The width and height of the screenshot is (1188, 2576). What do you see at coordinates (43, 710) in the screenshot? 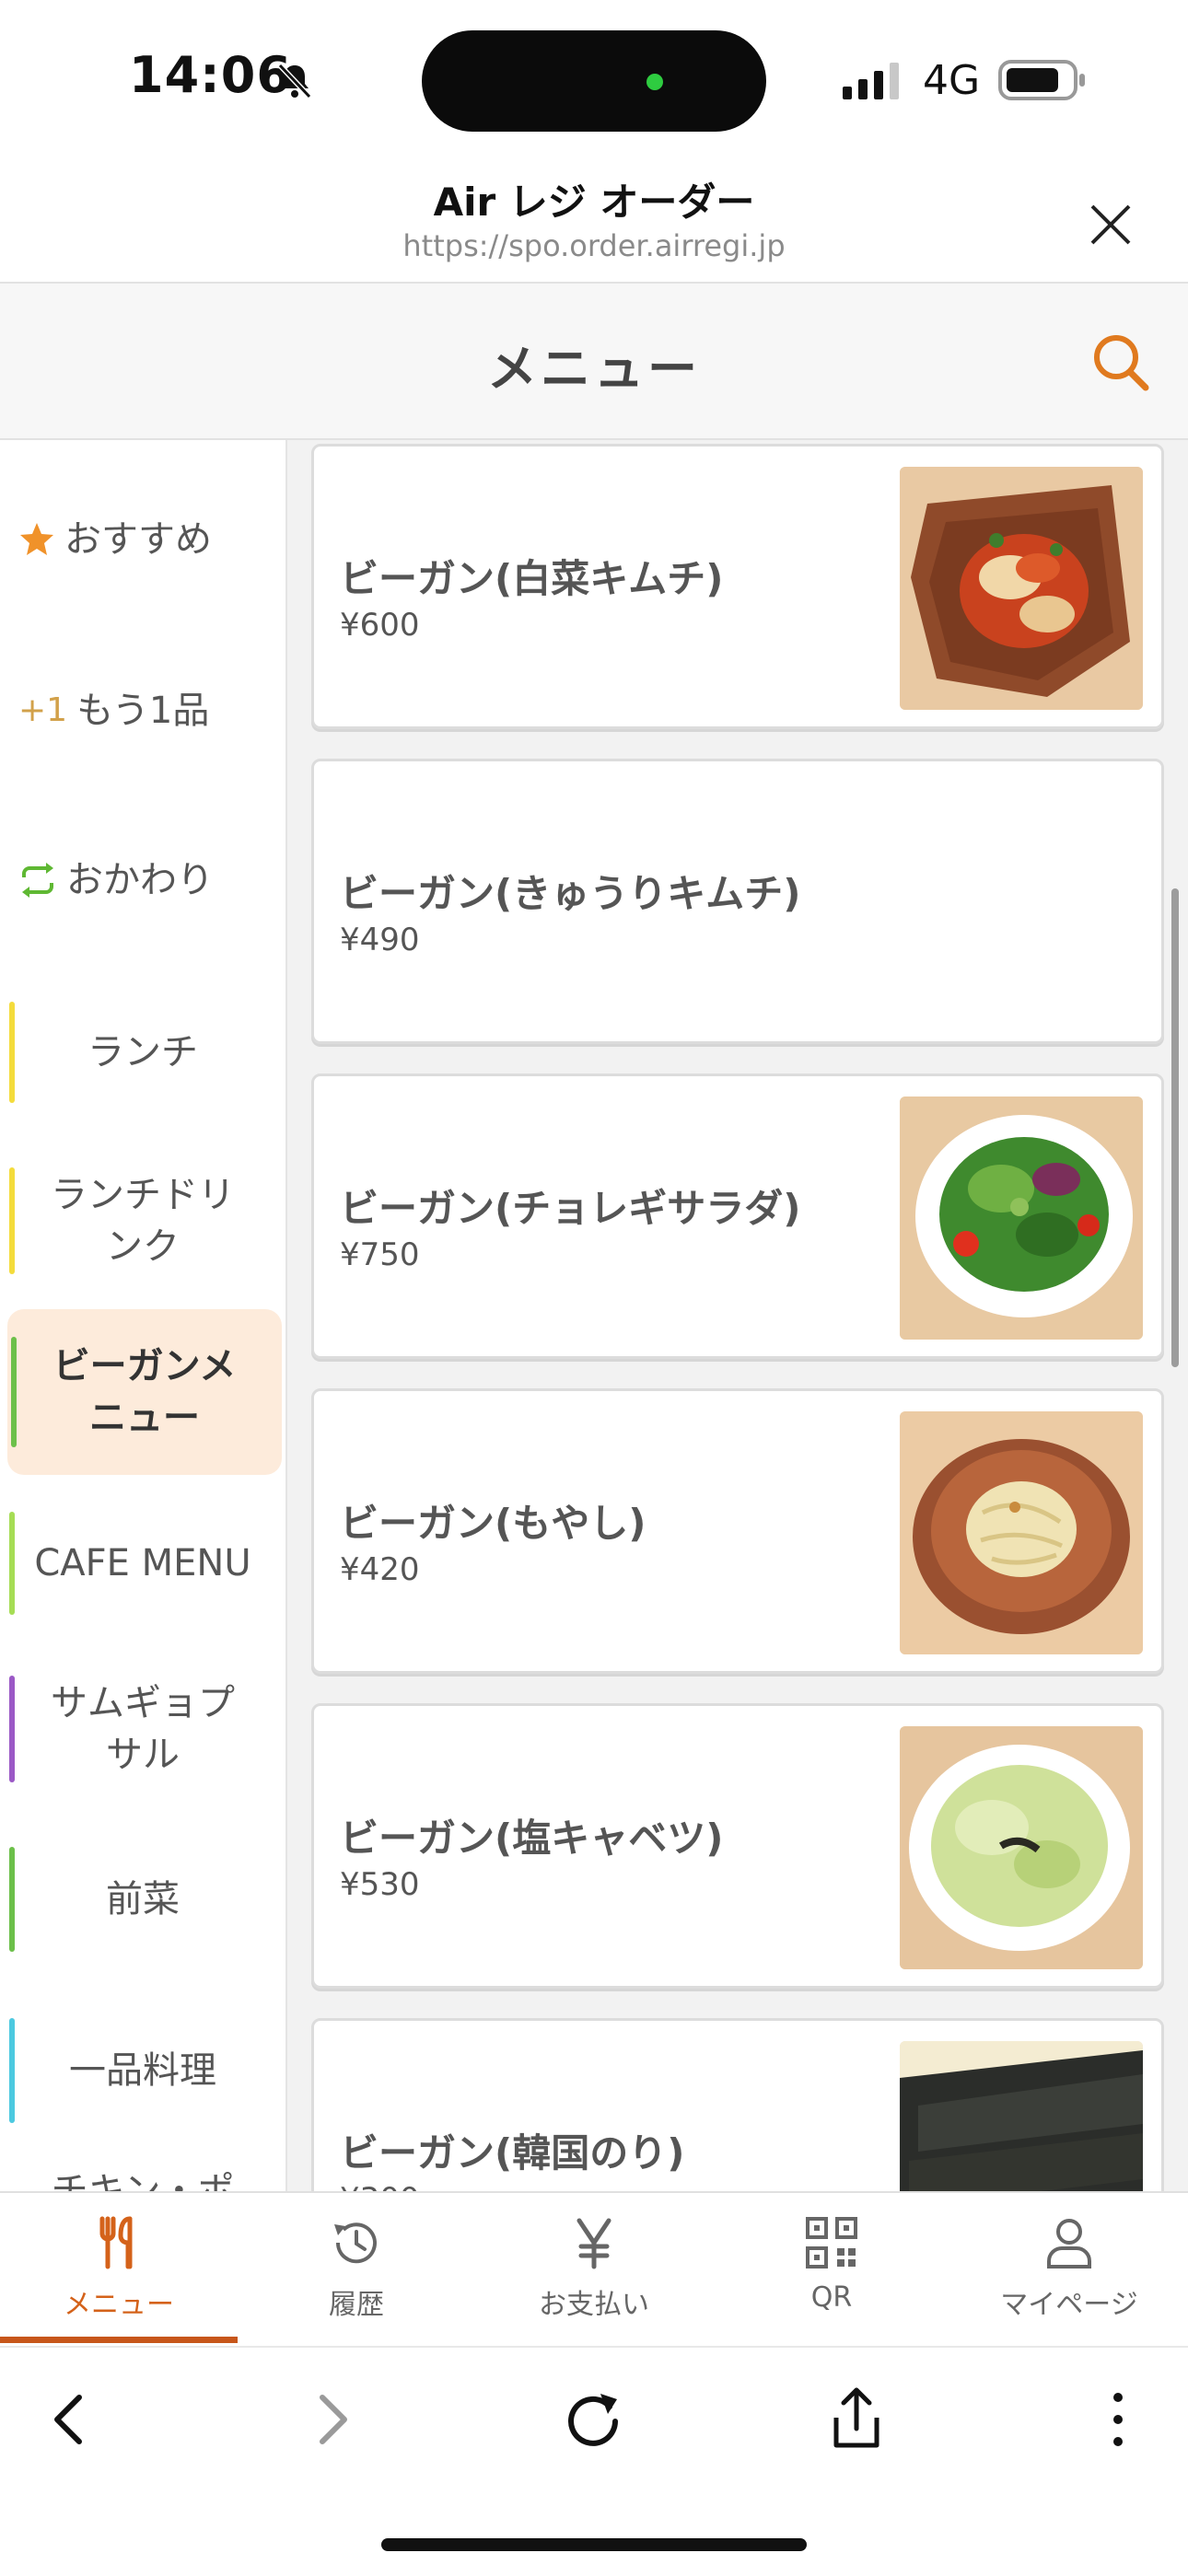
I see `plus-one-icon: +1` at bounding box center [43, 710].